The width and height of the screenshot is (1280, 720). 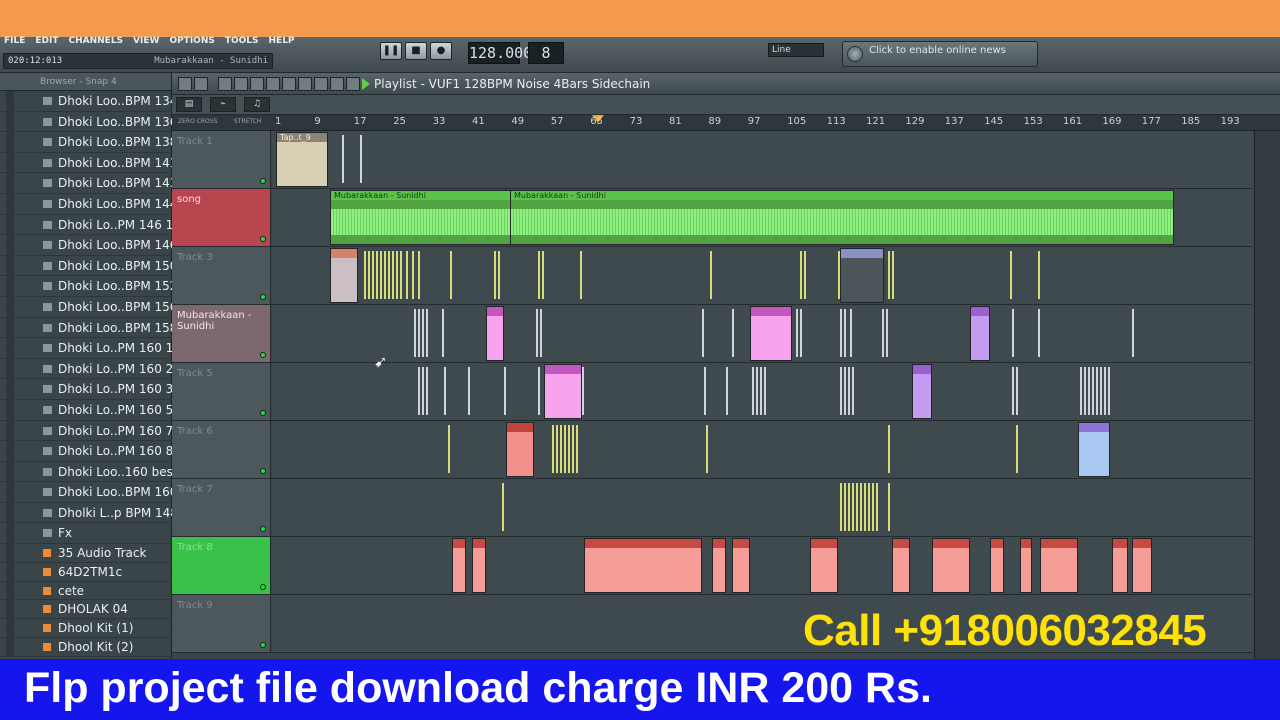 What do you see at coordinates (86, 369) in the screenshot?
I see `browser-item: Dhoki Lo..PM 160 2` at bounding box center [86, 369].